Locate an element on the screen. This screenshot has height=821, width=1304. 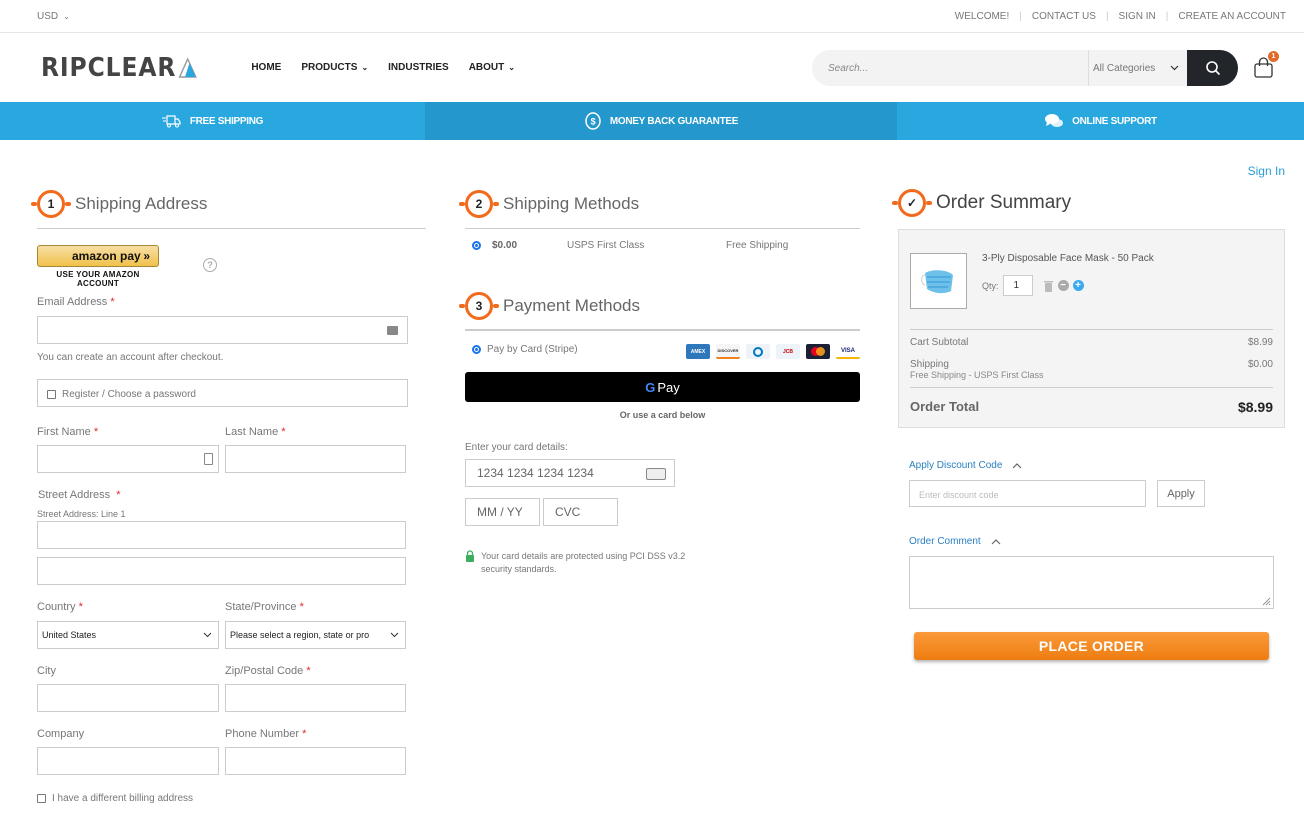
billing-address-checkbox: I have a different billing address is located at coordinates (115, 798).